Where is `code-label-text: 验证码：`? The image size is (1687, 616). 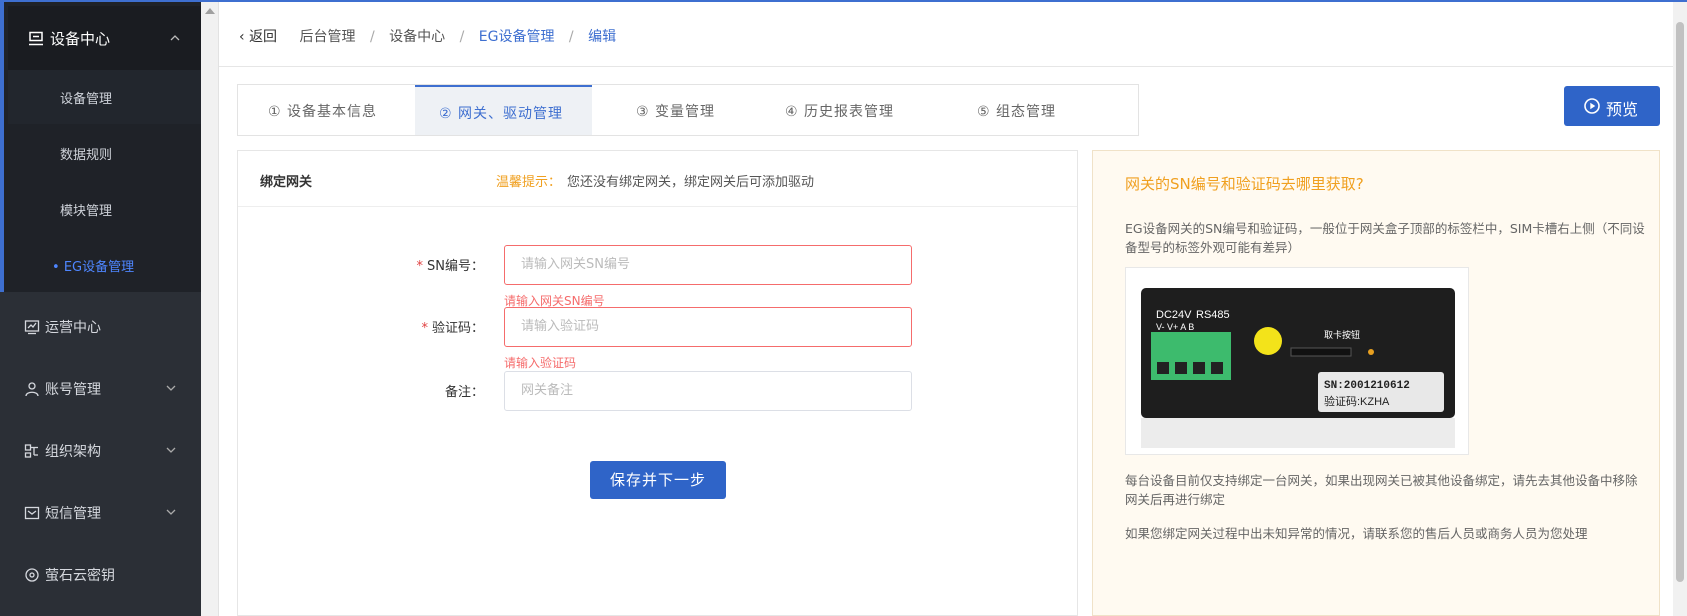 code-label-text: 验证码： is located at coordinates (457, 328).